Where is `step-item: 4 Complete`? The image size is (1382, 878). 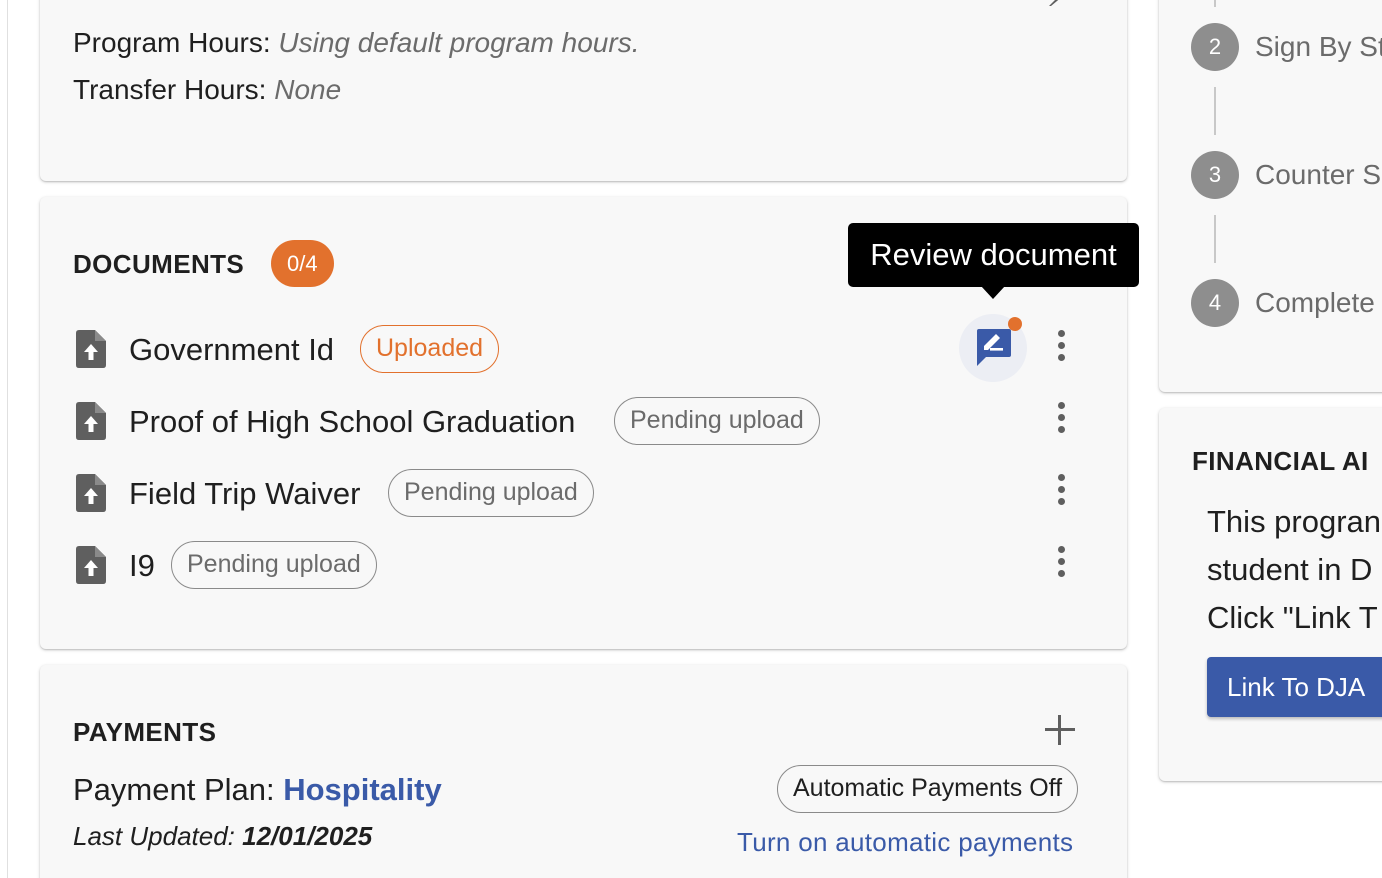
step-item: 4 Complete is located at coordinates (1286, 303).